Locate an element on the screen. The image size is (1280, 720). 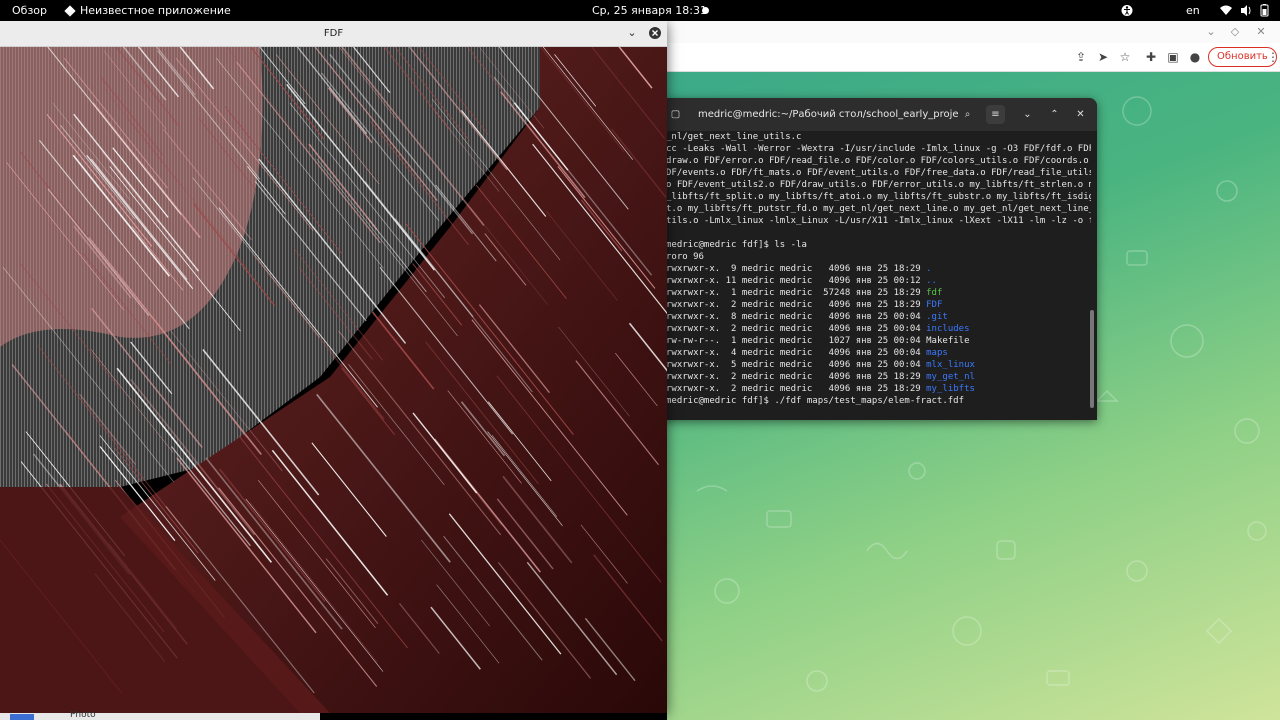
clock: Ср, 25 января 18:31 is located at coordinates (649, 10).